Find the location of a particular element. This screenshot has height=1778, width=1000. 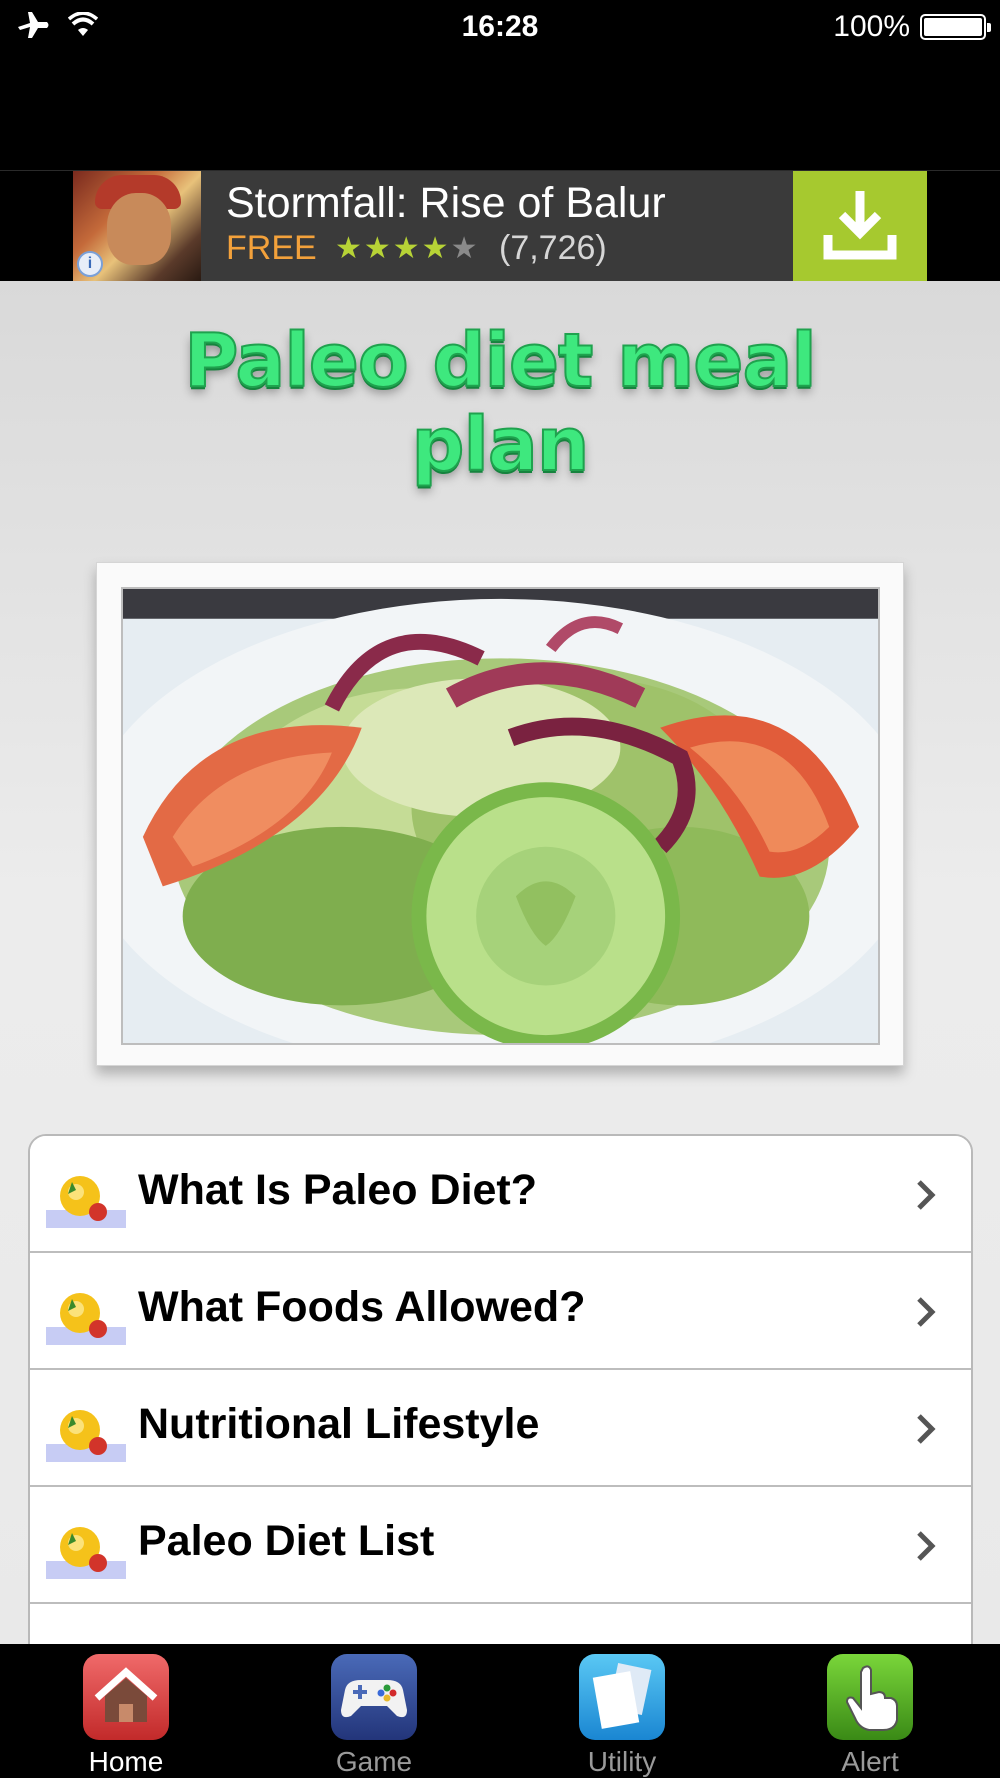

game-thumbnail: i is located at coordinates (137, 226).